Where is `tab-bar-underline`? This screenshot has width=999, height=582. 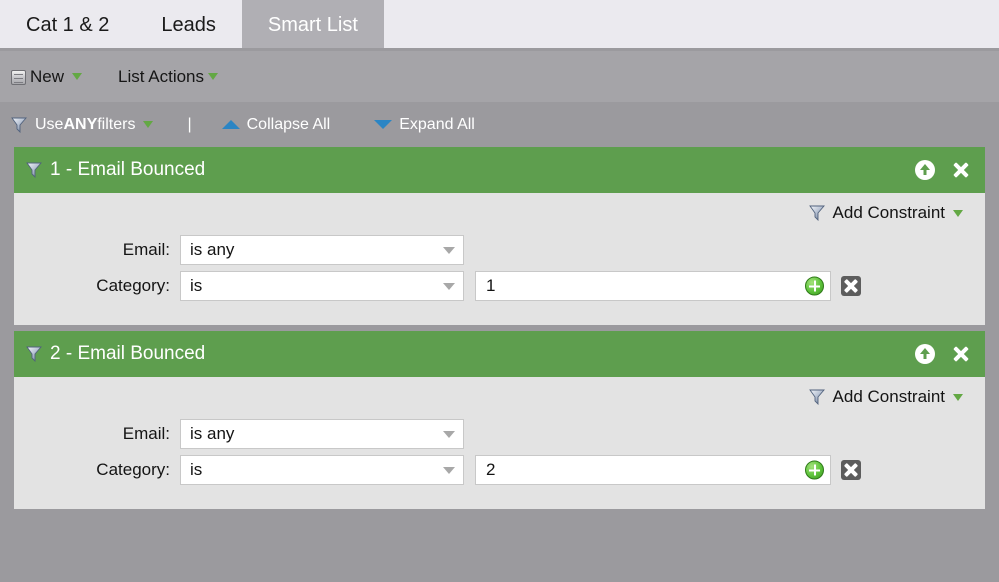
tab-bar-underline is located at coordinates (499, 49).